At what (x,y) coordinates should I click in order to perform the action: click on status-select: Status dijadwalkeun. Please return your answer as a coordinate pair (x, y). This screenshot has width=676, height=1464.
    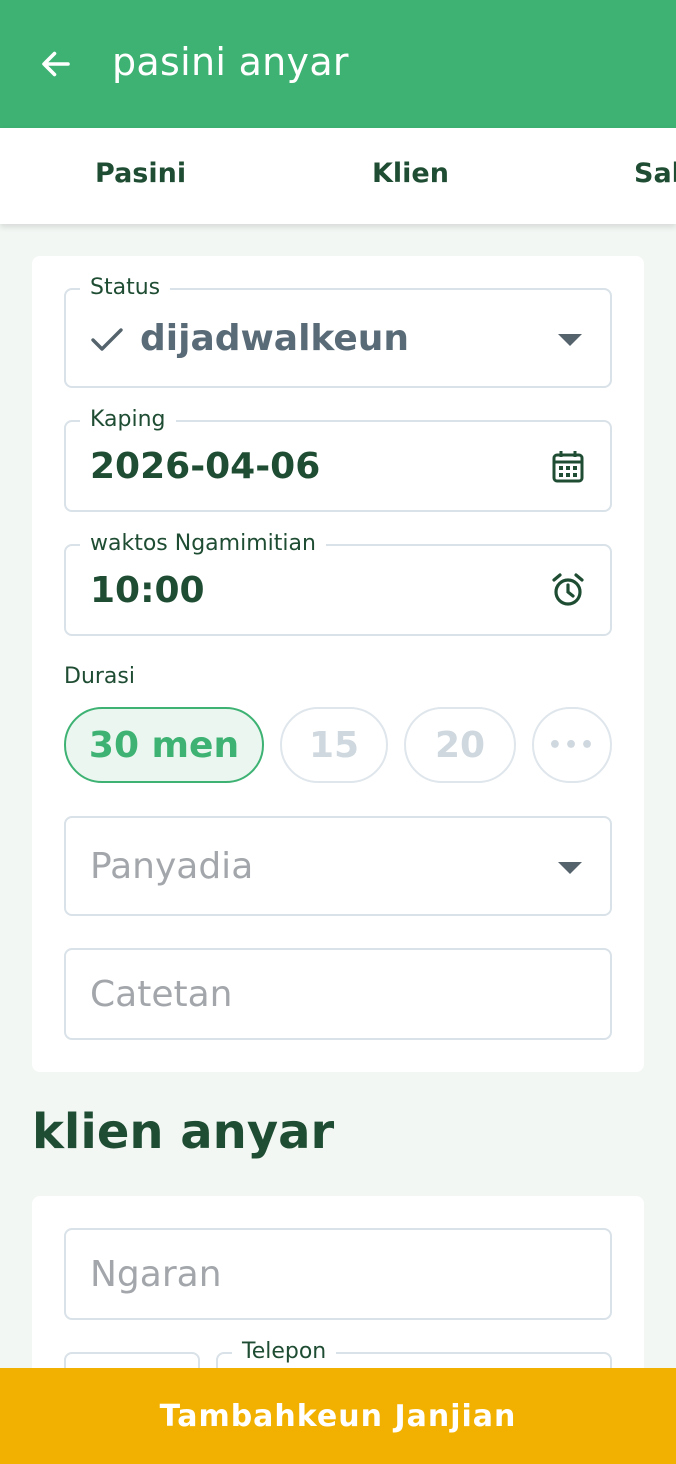
    Looking at the image, I should click on (338, 330).